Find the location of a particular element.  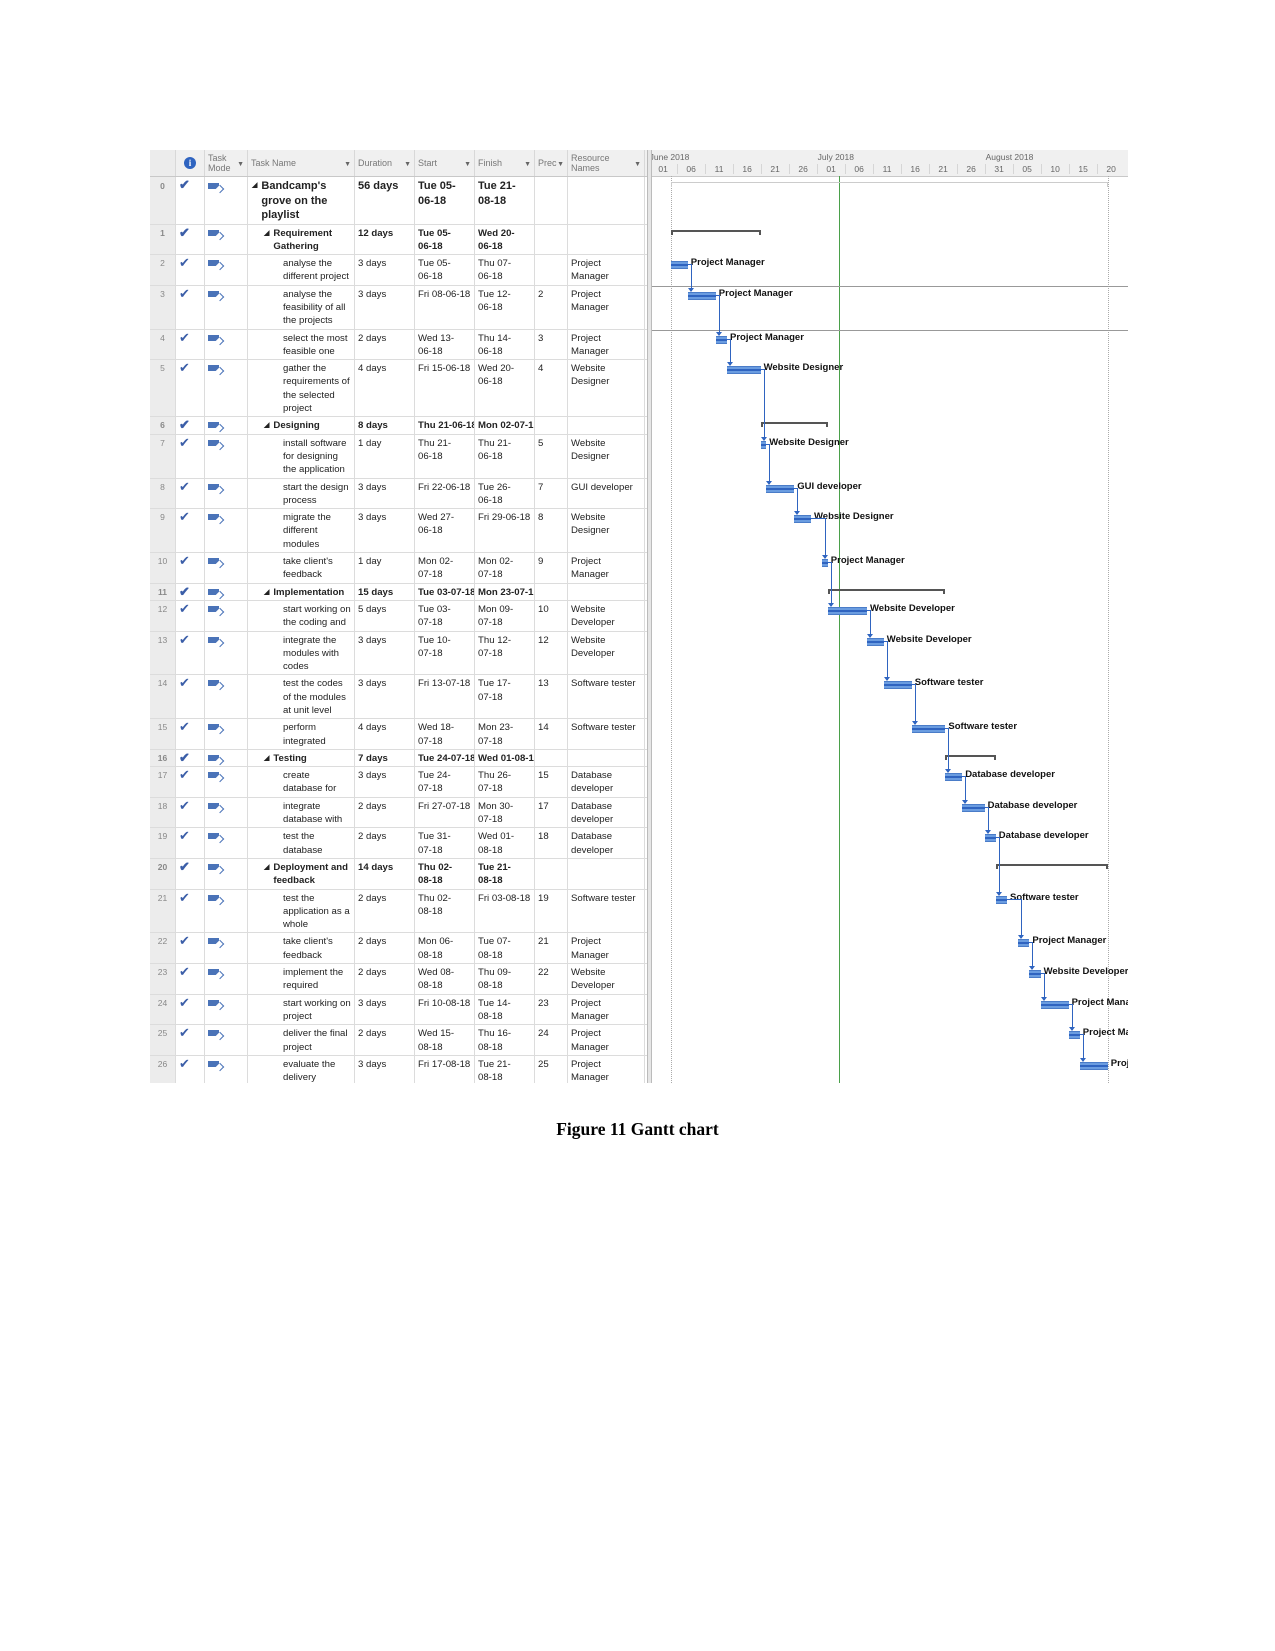

predecessors-cell: 23 is located at coordinates (551, 1009).